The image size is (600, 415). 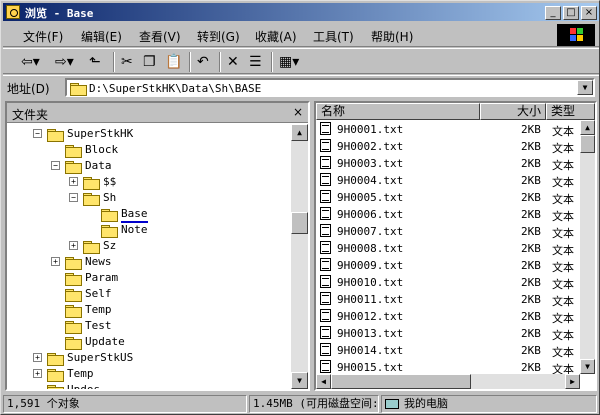 What do you see at coordinates (330, 87) in the screenshot?
I see `address-input: D:\SuperStkHK\Data\Sh\BASE ▼` at bounding box center [330, 87].